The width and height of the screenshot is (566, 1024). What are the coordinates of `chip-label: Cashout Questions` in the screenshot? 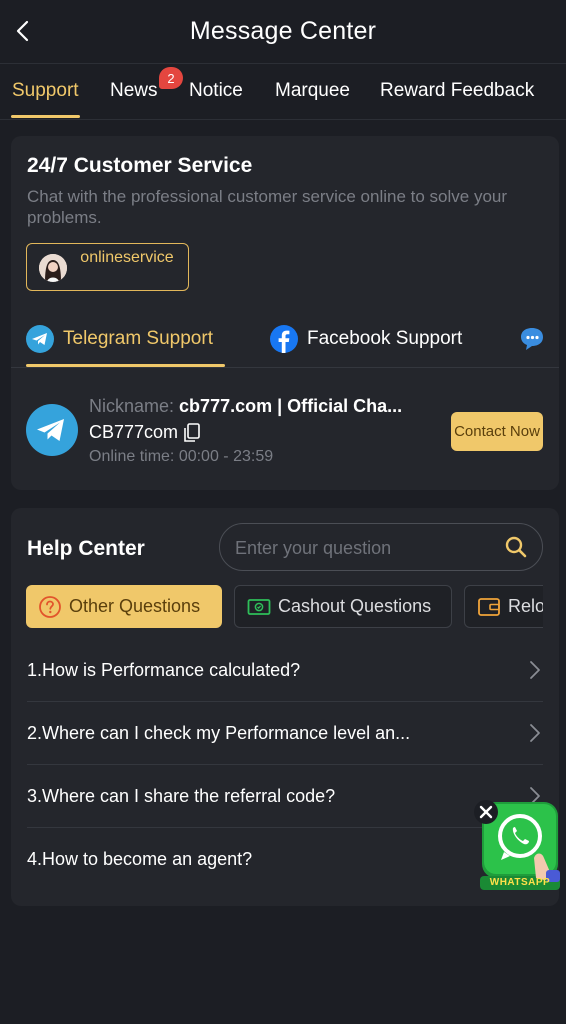 It's located at (355, 606).